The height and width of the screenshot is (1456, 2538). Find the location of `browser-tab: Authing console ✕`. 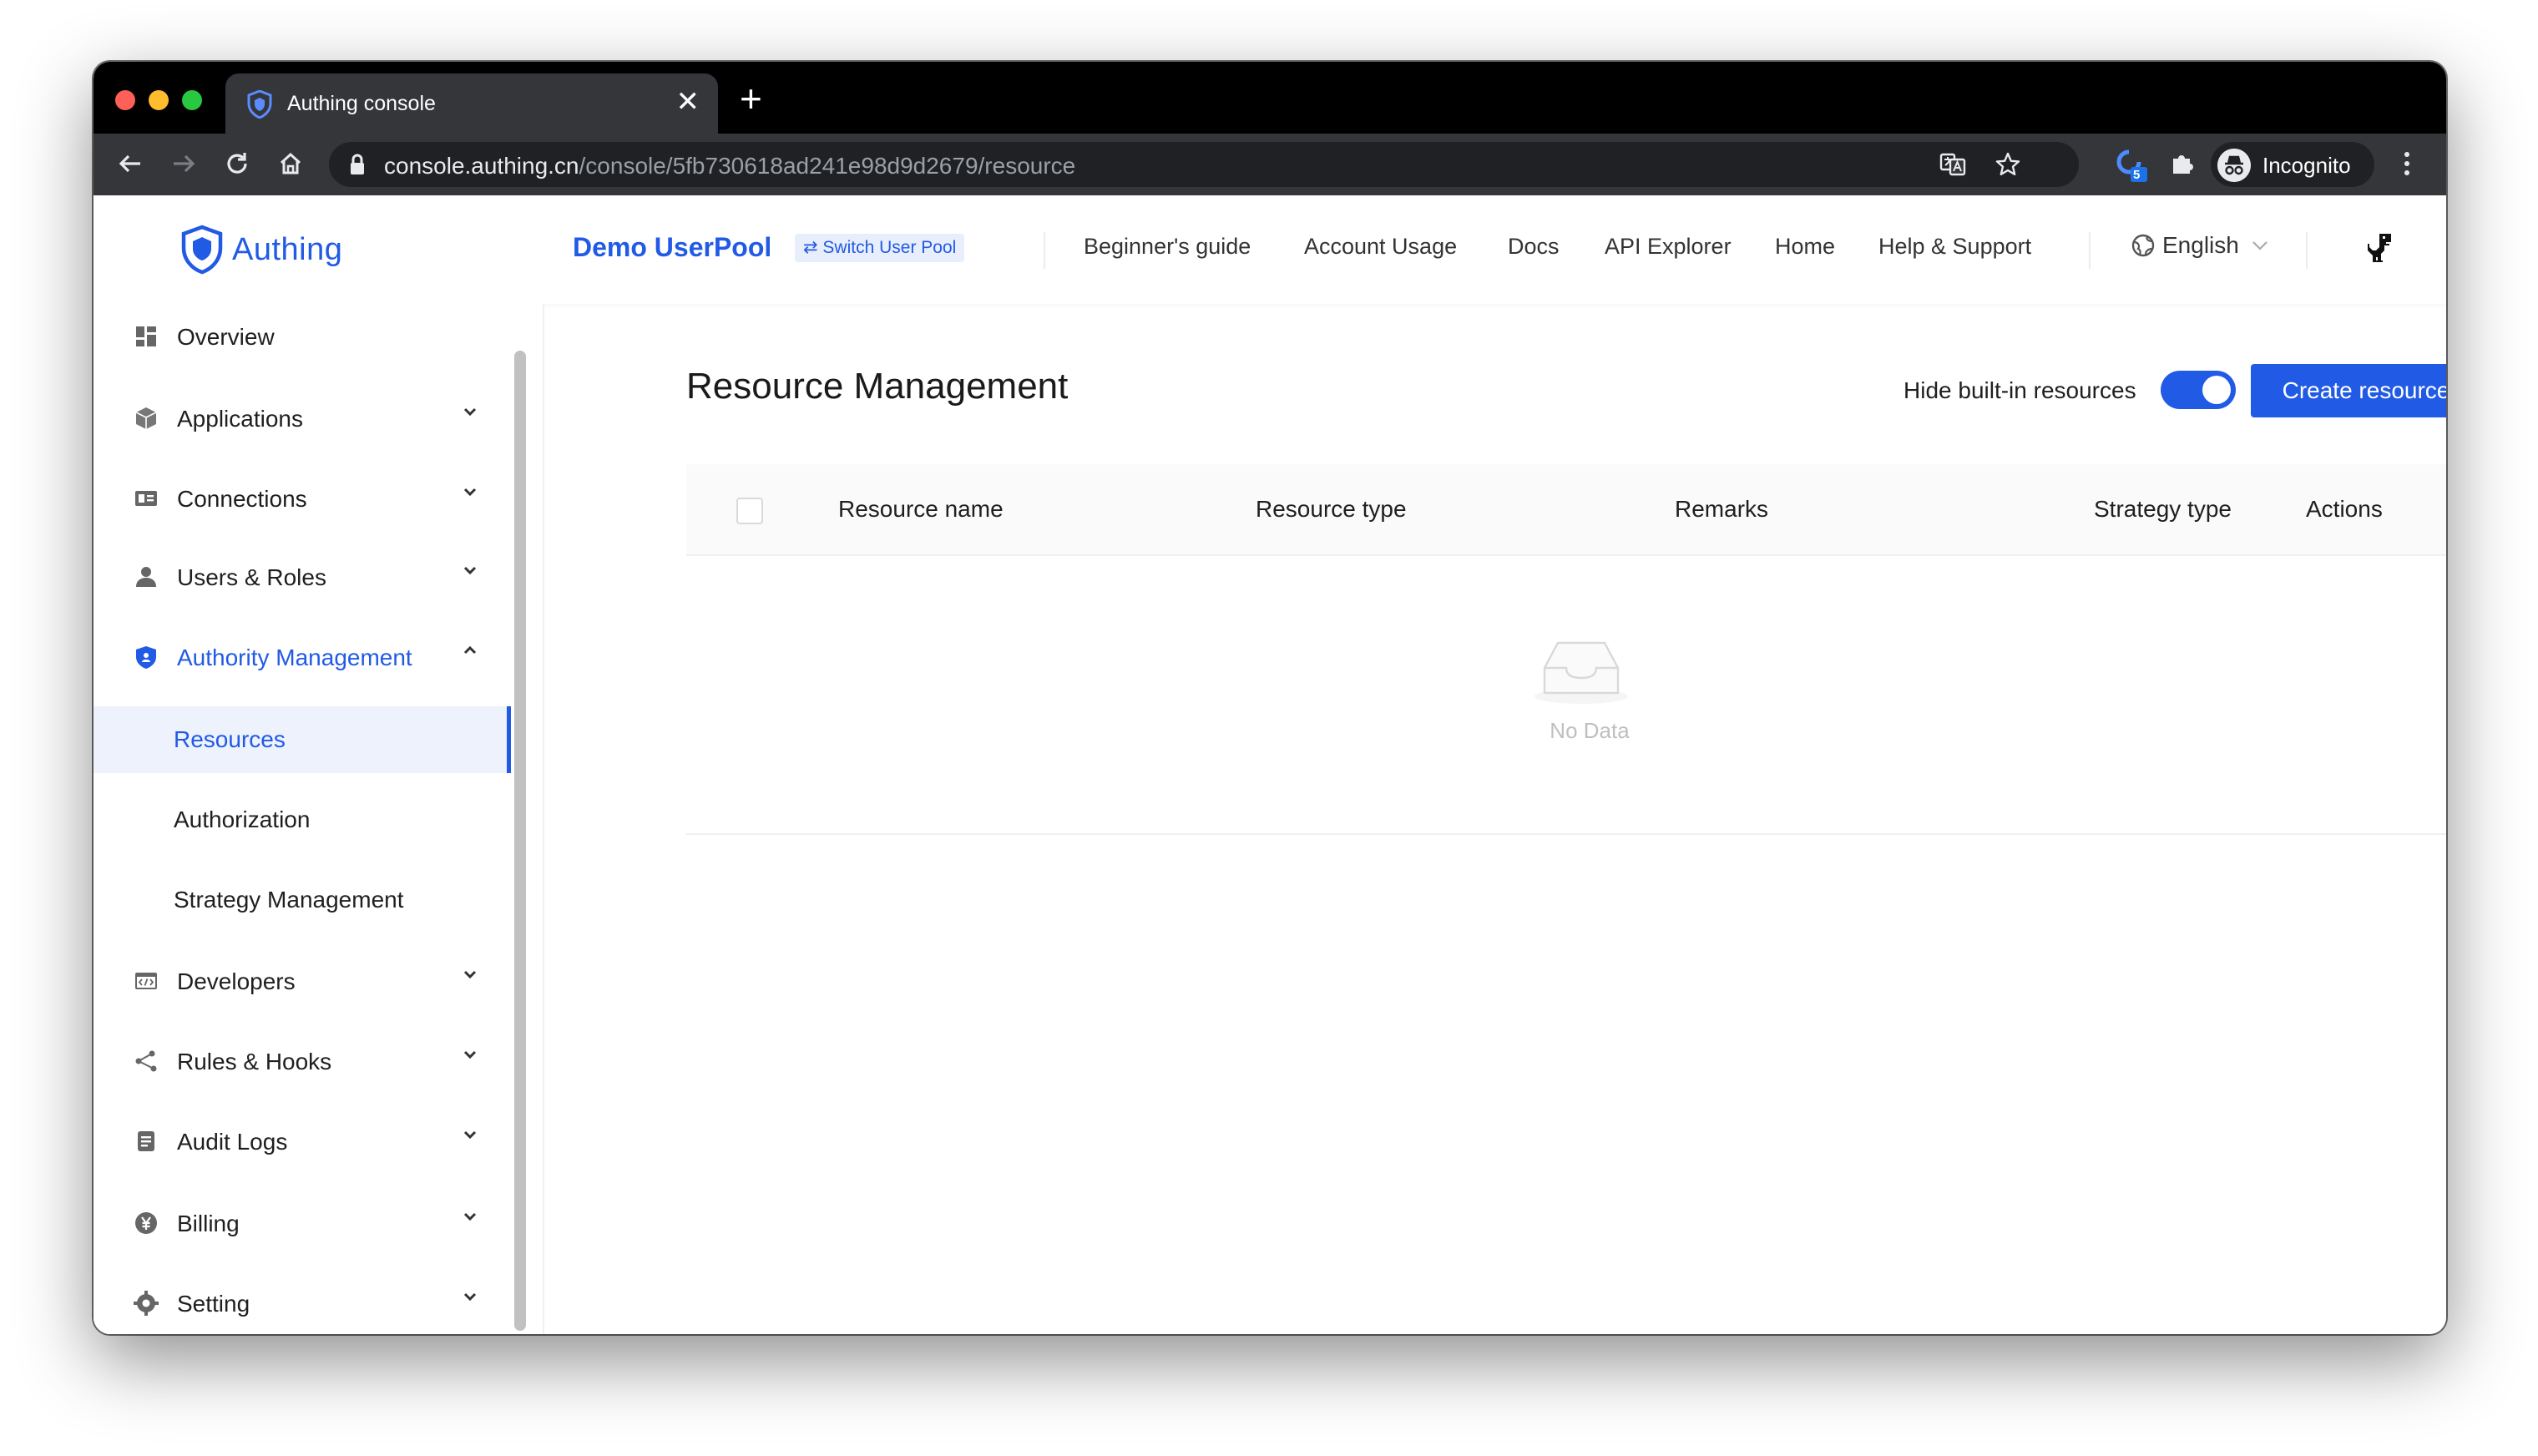

browser-tab: Authing console ✕ is located at coordinates (471, 103).